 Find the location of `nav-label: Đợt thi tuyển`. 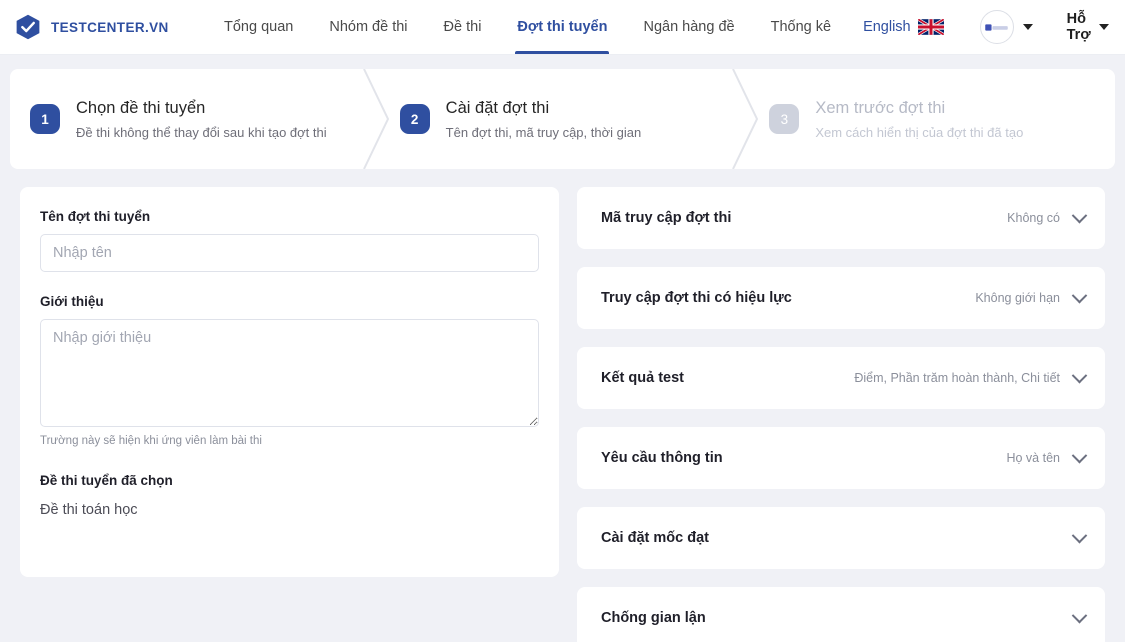

nav-label: Đợt thi tuyển is located at coordinates (562, 27).